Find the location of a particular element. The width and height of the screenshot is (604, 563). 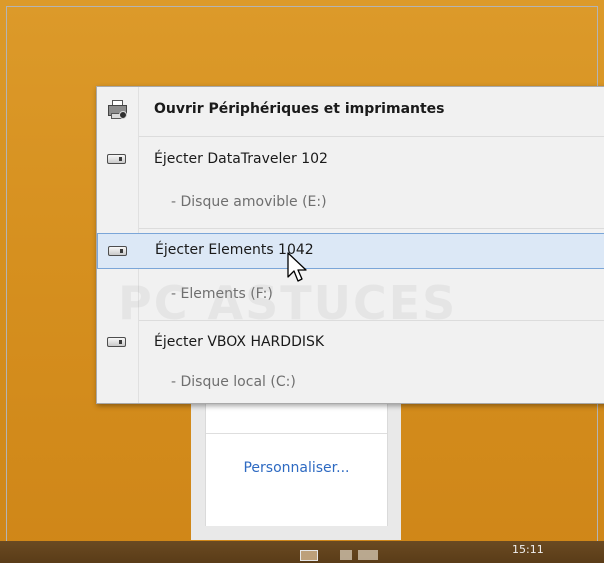

taskbar: 15:11 is located at coordinates (302, 552).